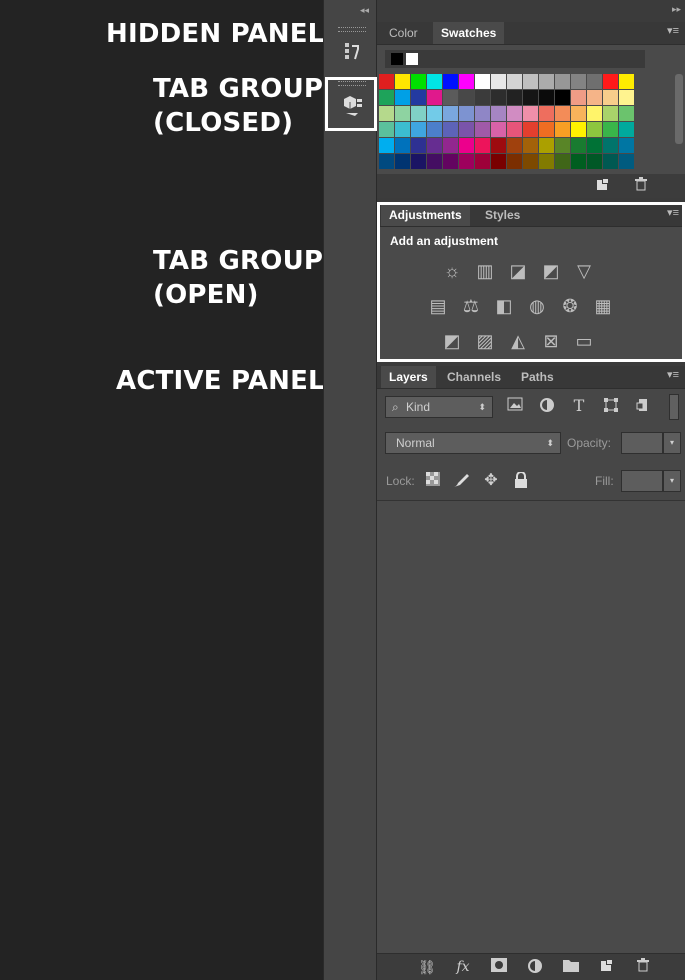 The height and width of the screenshot is (980, 685). What do you see at coordinates (642, 481) in the screenshot?
I see `fill-field` at bounding box center [642, 481].